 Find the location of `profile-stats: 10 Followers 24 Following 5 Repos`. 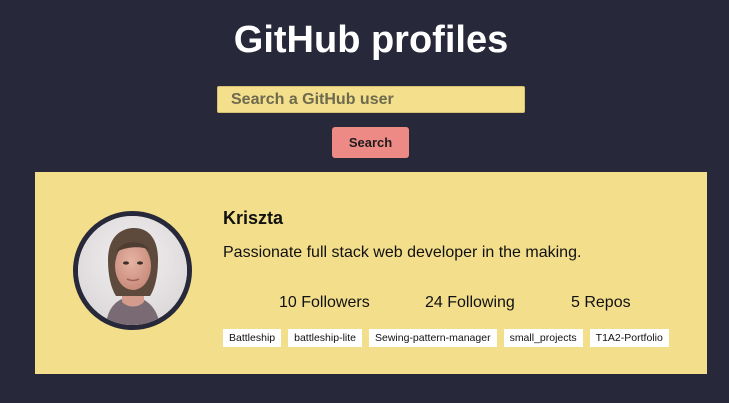

profile-stats: 10 Followers 24 Following 5 Repos is located at coordinates (453, 304).